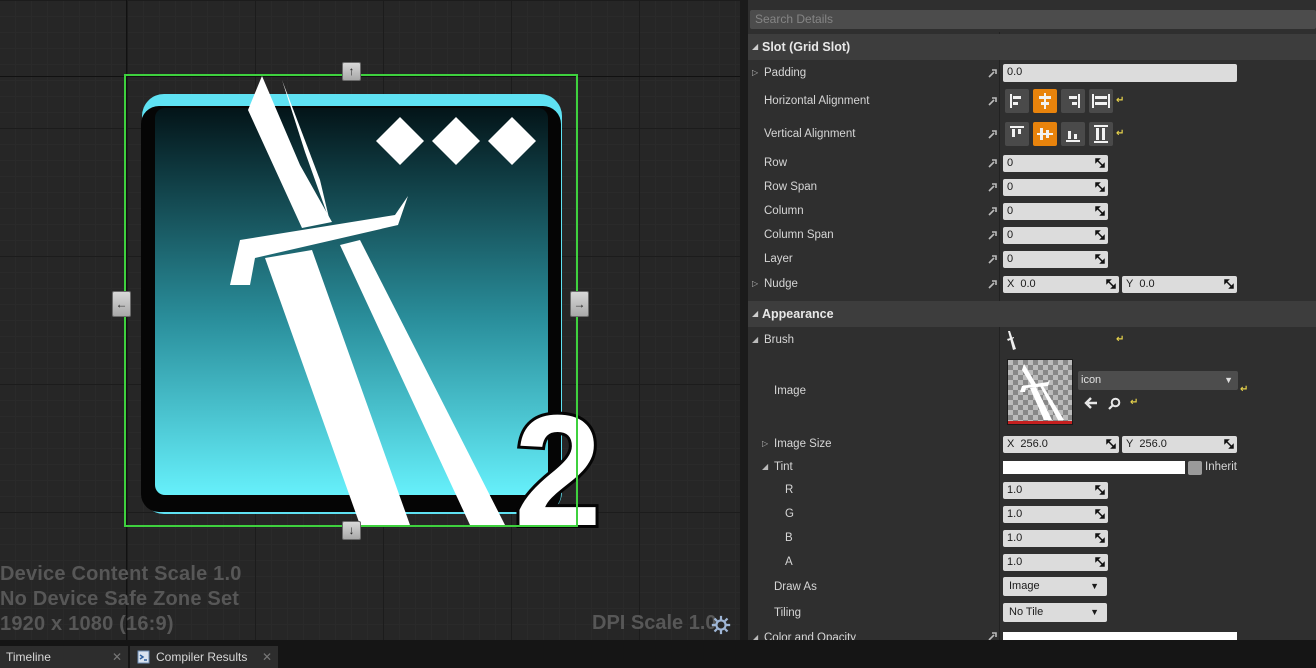 The height and width of the screenshot is (668, 1316). What do you see at coordinates (1055, 562) in the screenshot?
I see `tint-a-field: 1.0` at bounding box center [1055, 562].